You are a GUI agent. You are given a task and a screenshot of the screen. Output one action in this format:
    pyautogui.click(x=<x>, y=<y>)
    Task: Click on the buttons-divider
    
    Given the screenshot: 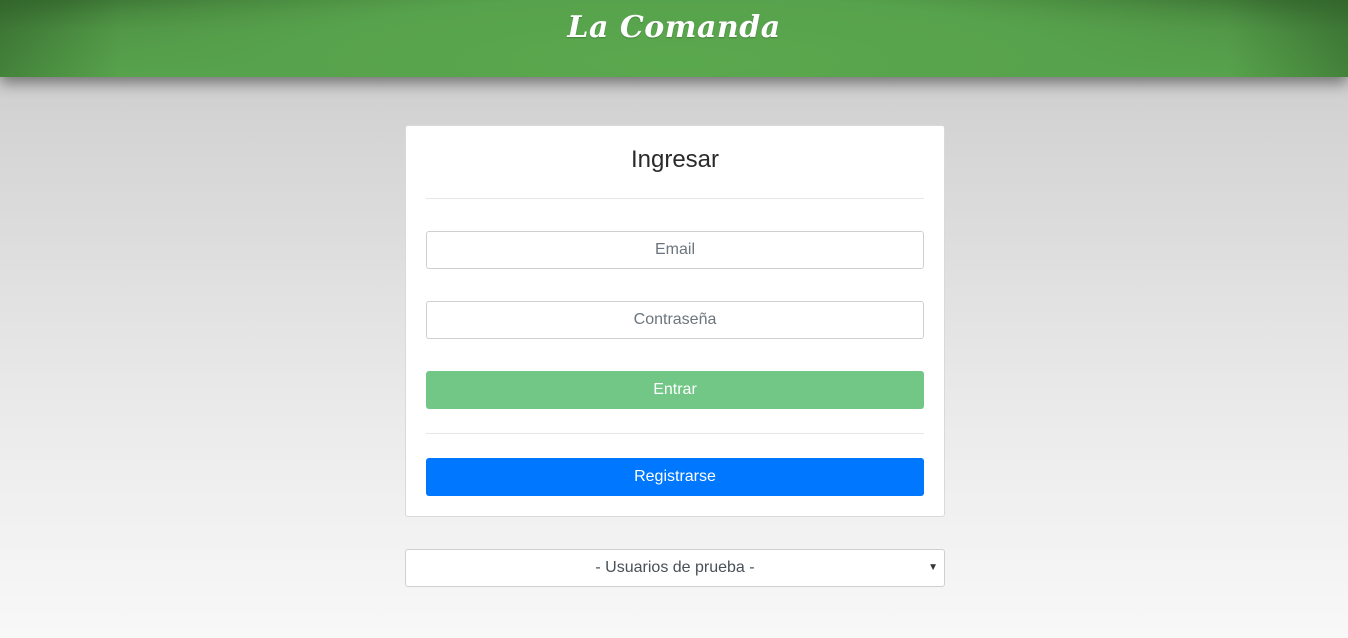 What is the action you would take?
    pyautogui.click(x=675, y=433)
    